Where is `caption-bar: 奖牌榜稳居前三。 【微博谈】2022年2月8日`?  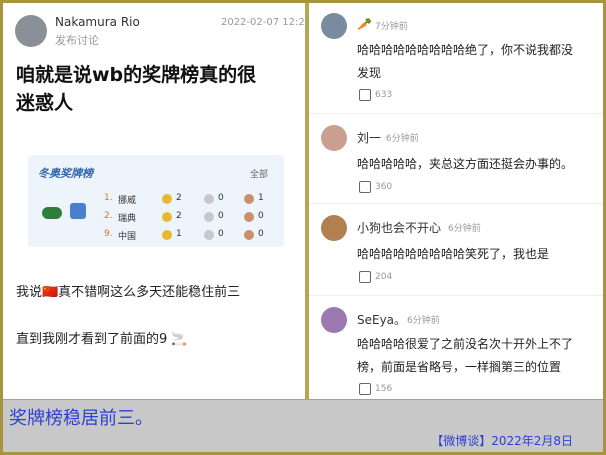 caption-bar: 奖牌榜稳居前三。 【微博谈】2022年2月8日 is located at coordinates (303, 426).